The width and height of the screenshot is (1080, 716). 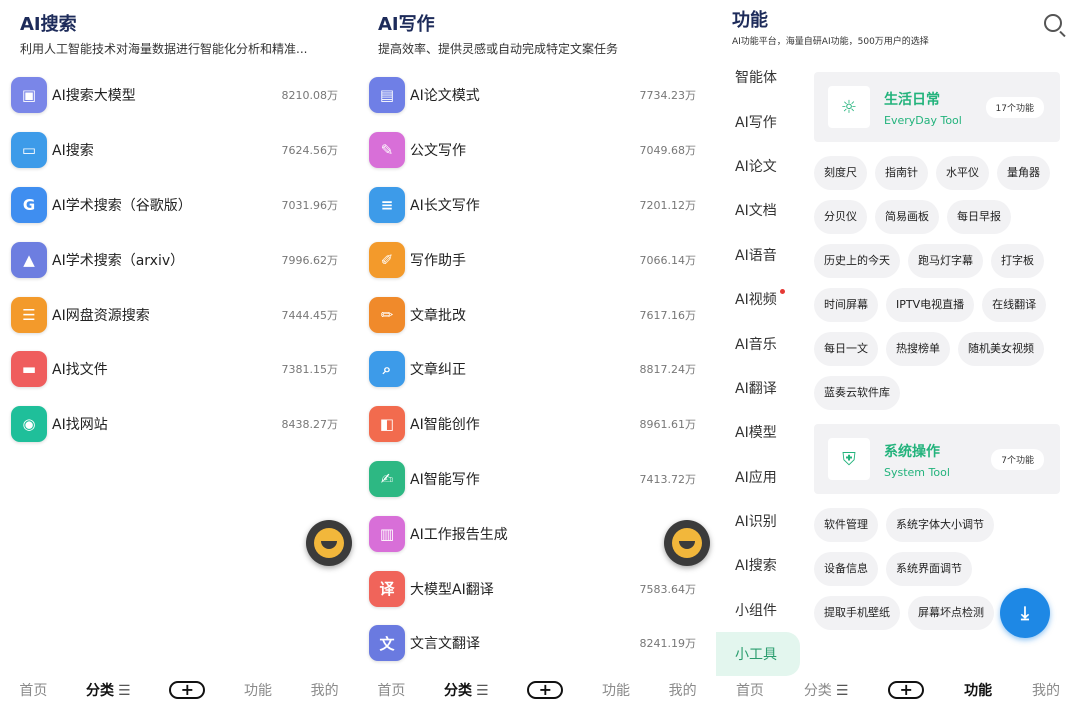 I want to click on download-button: ⤓, so click(x=1025, y=613).